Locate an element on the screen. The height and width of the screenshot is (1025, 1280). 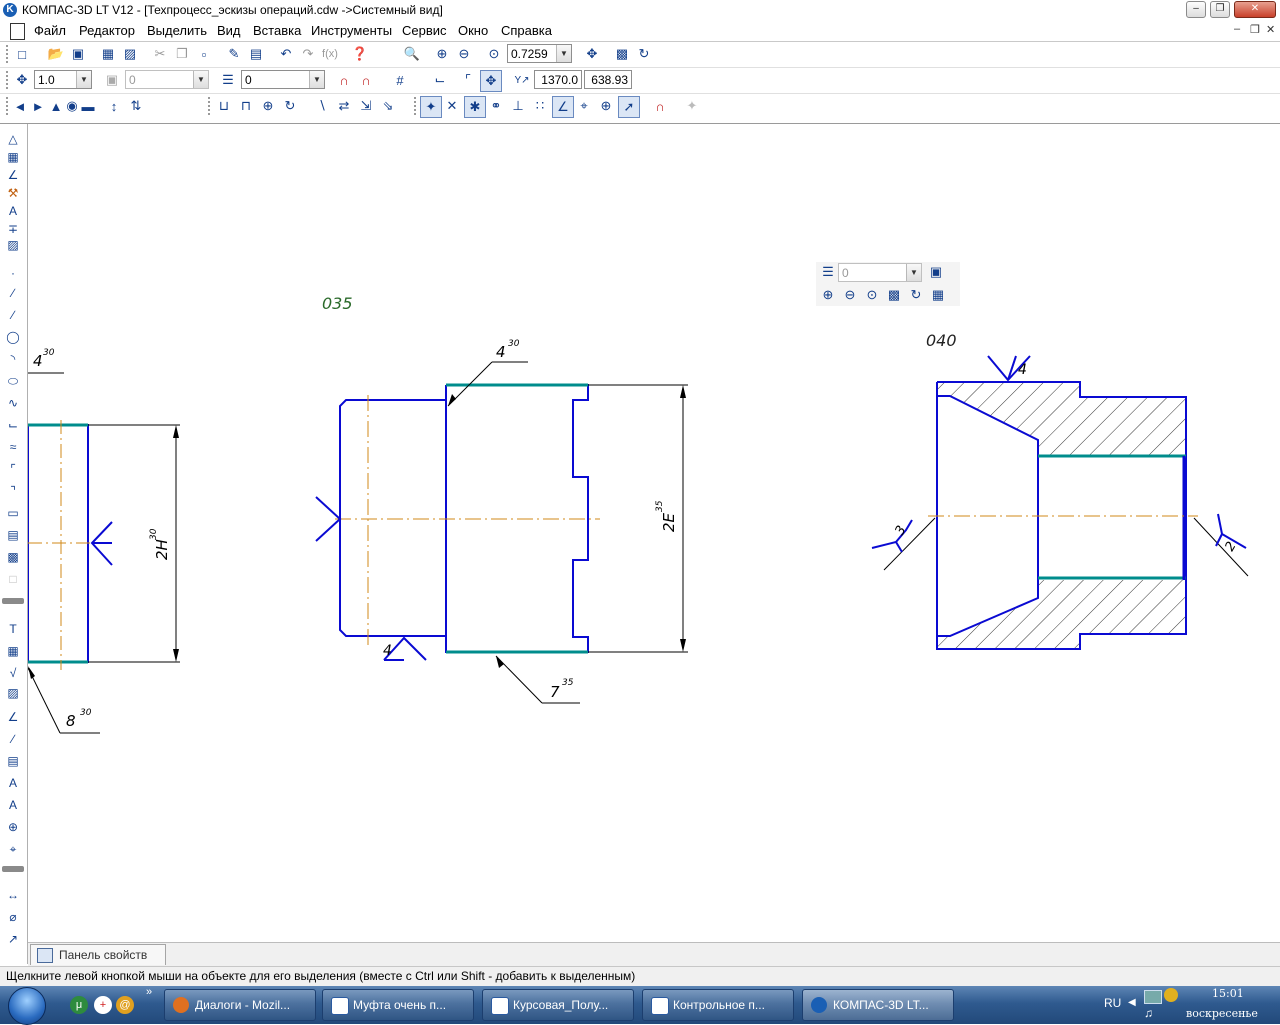
restore-icon: ❐ is located at coordinates (1220, 9).